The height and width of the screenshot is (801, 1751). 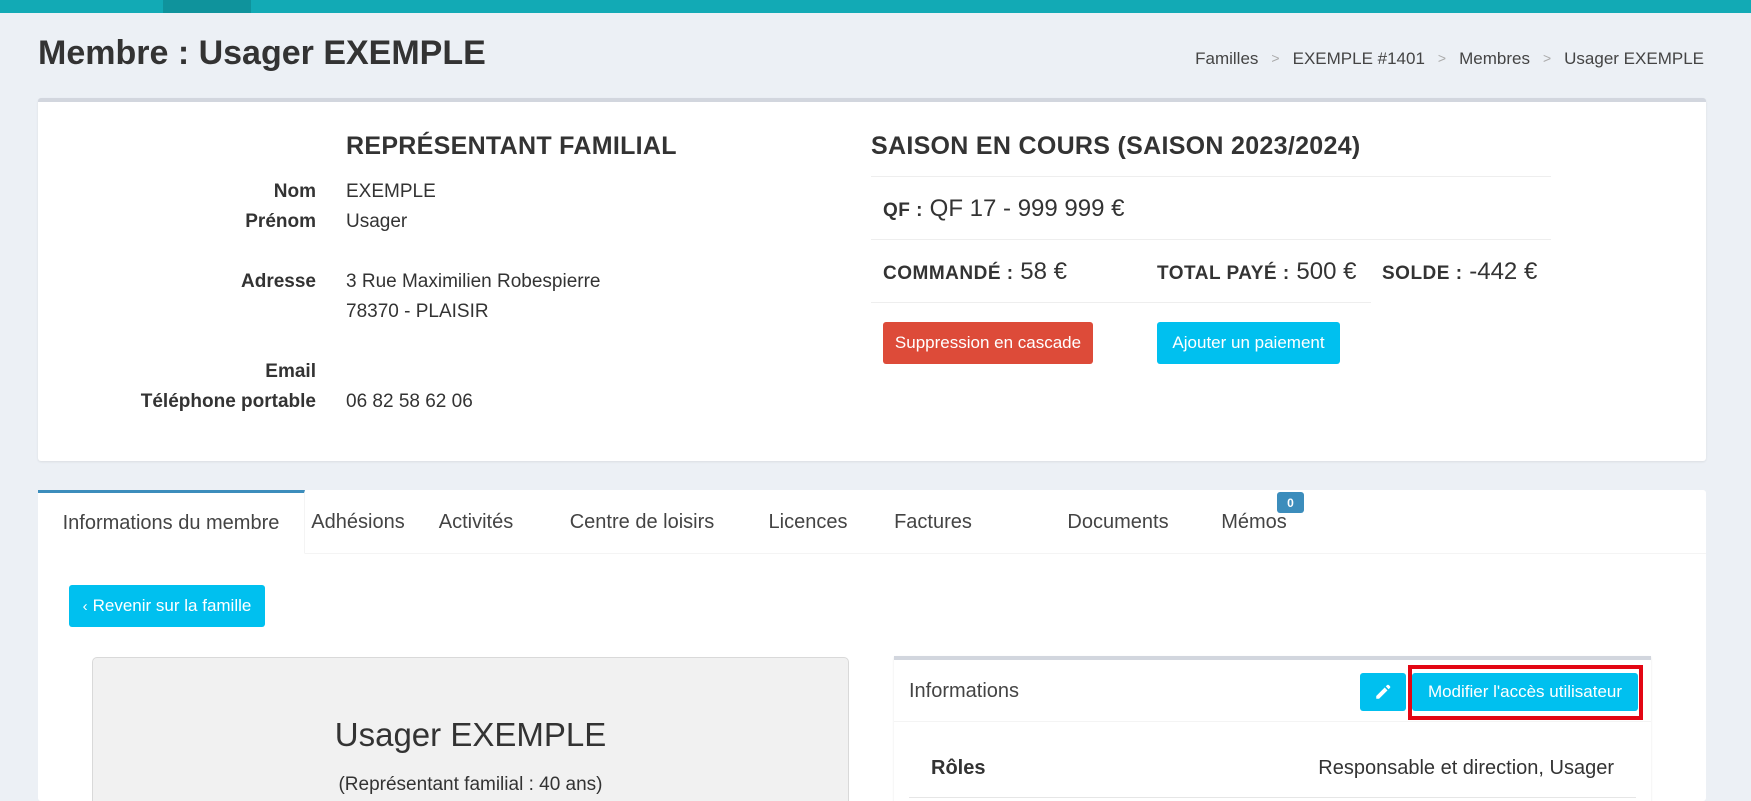 I want to click on revenir-famille-button: ‹ Revenir sur la famille, so click(x=167, y=606).